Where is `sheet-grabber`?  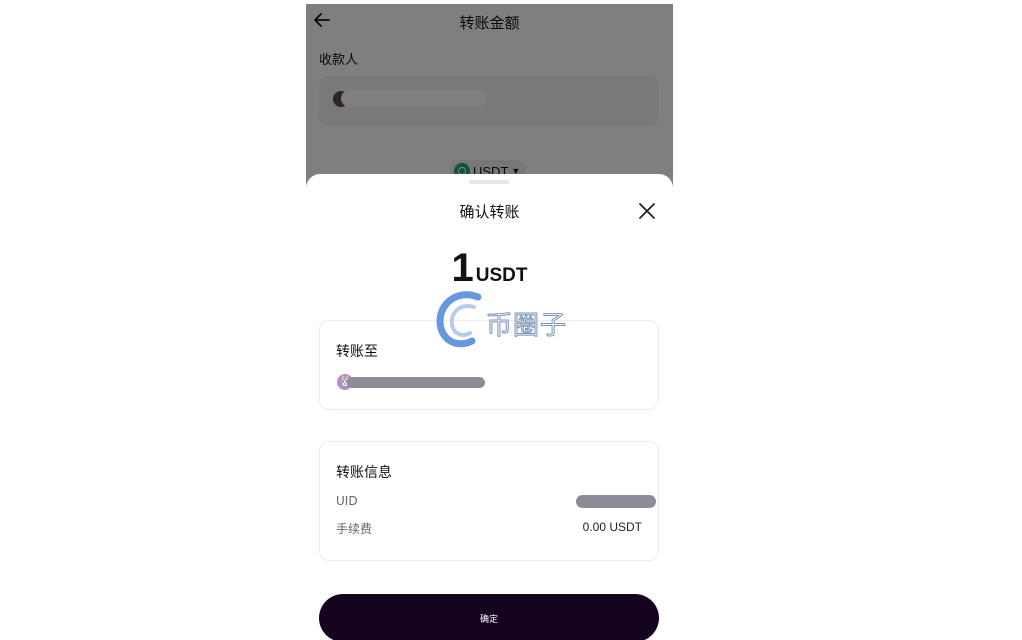 sheet-grabber is located at coordinates (489, 182).